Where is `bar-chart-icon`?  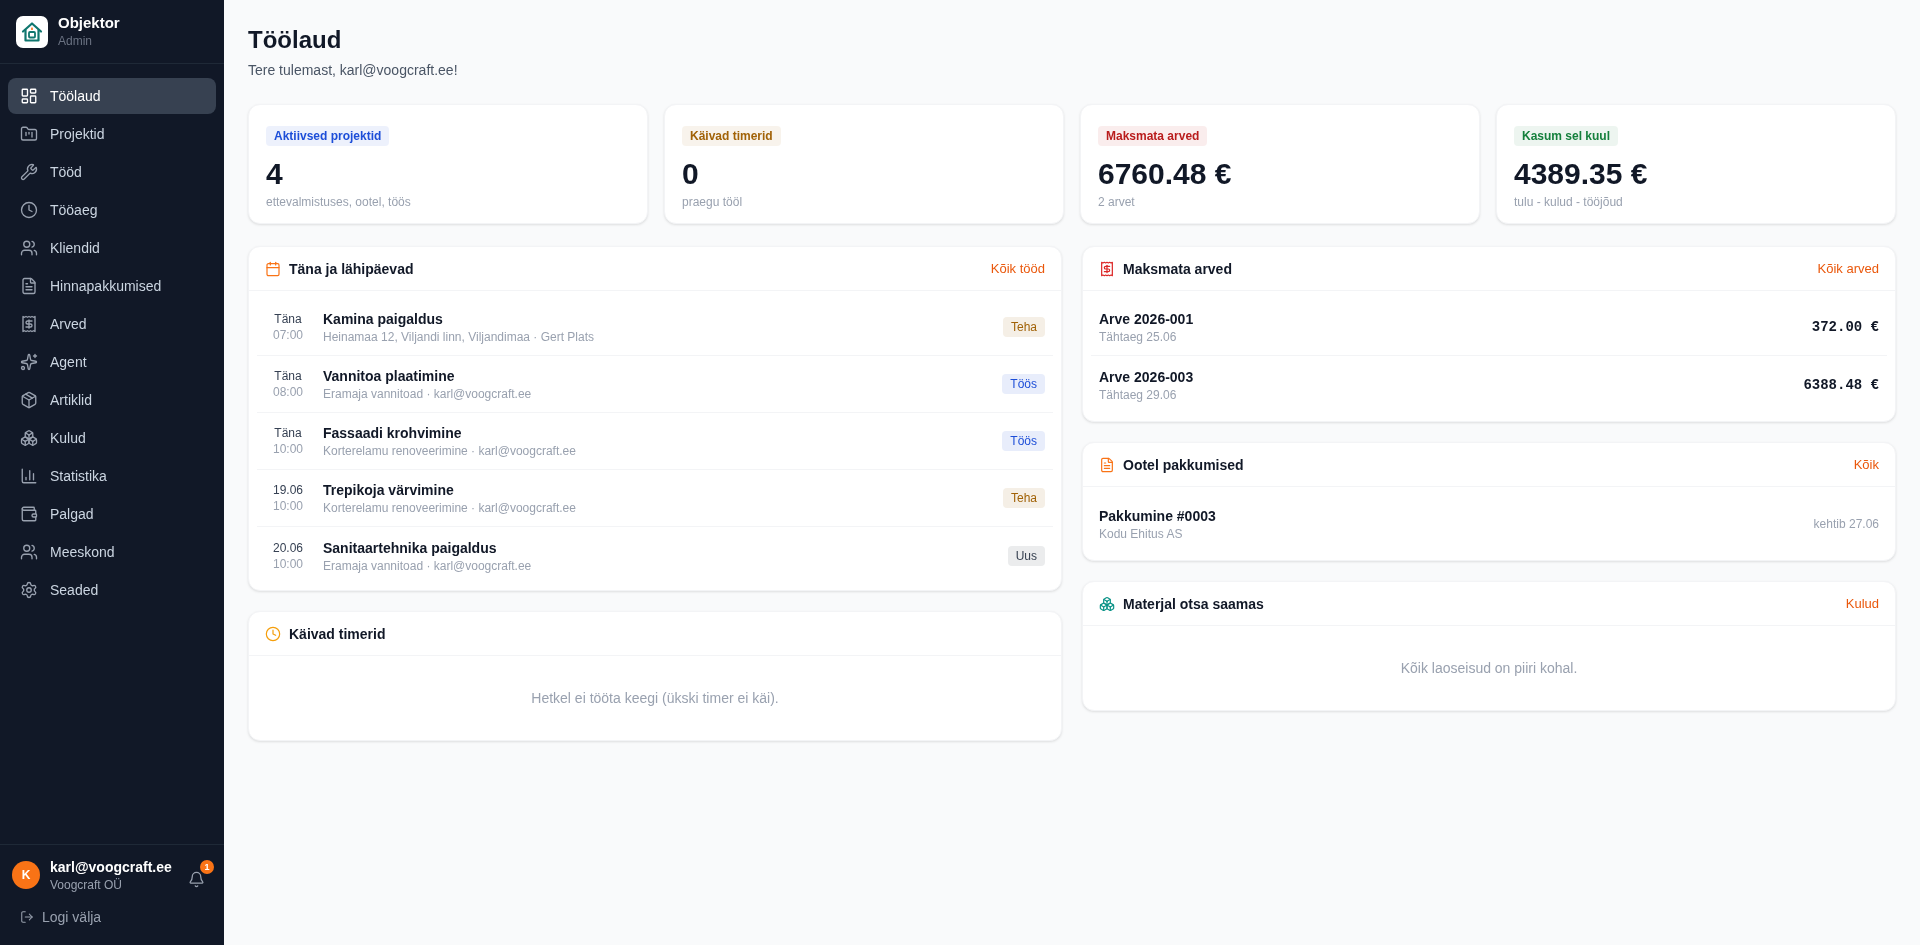
bar-chart-icon is located at coordinates (29, 476).